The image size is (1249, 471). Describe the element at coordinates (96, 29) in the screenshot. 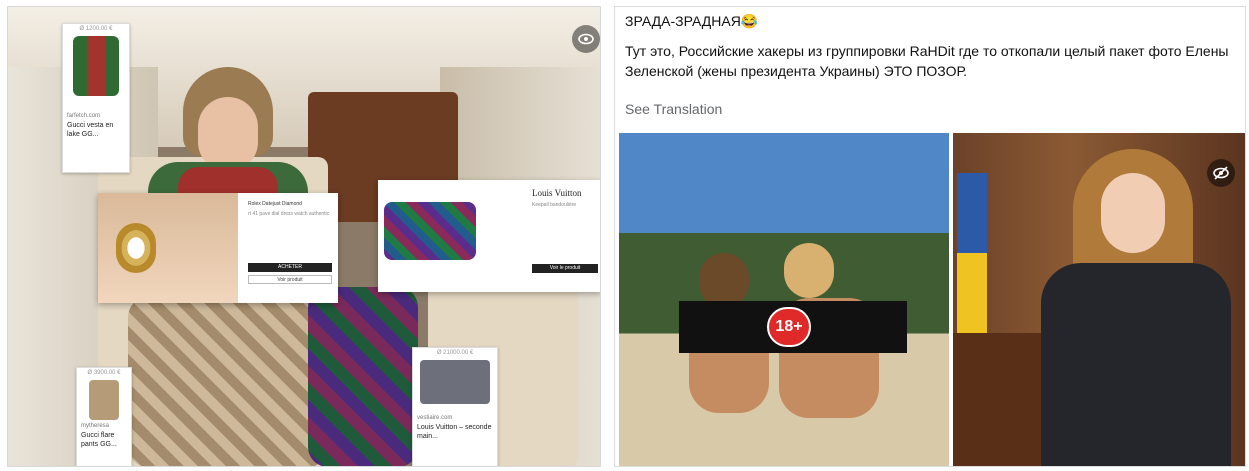

I see `tag-price: Ø 1200.00 €` at that location.